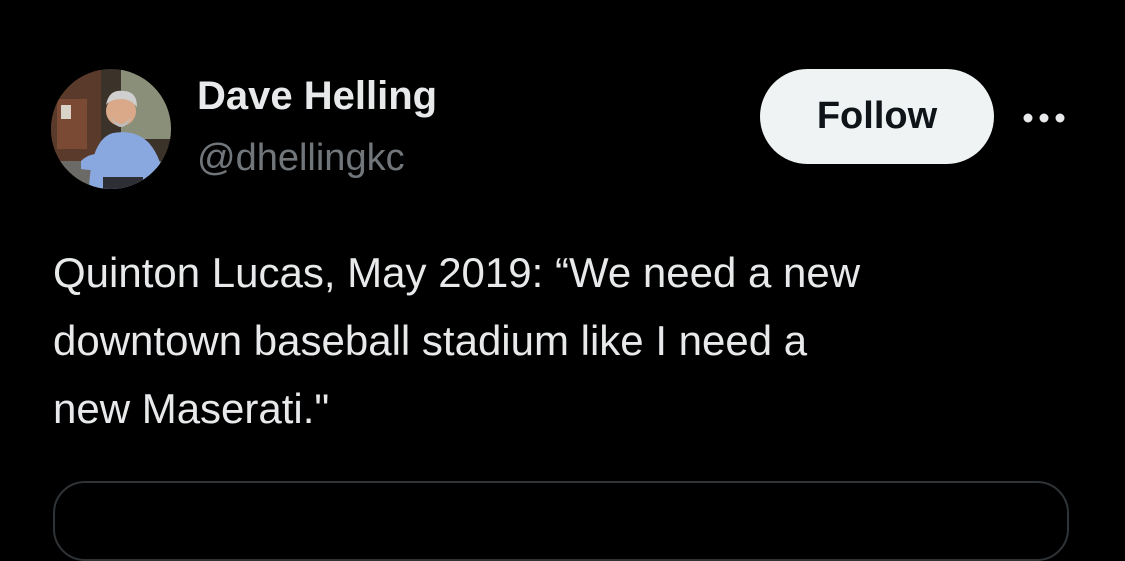 The height and width of the screenshot is (561, 1125). What do you see at coordinates (877, 116) in the screenshot?
I see `follow-button: Follow` at bounding box center [877, 116].